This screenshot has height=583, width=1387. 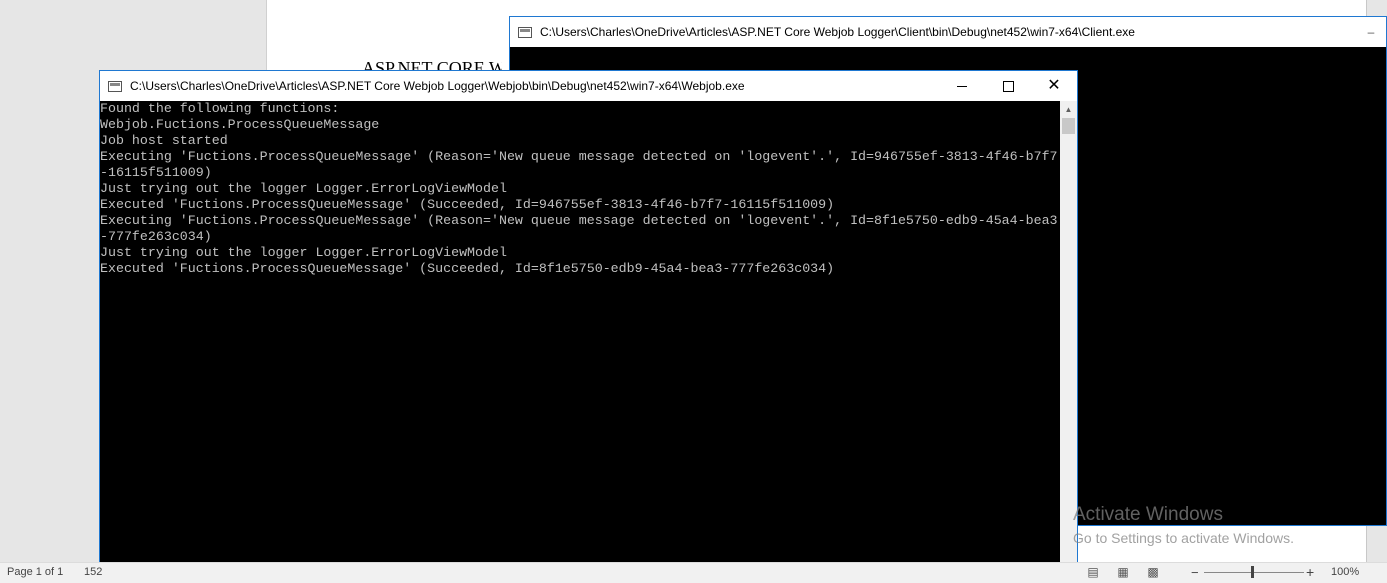 I want to click on minimize-icon, so click(x=962, y=86).